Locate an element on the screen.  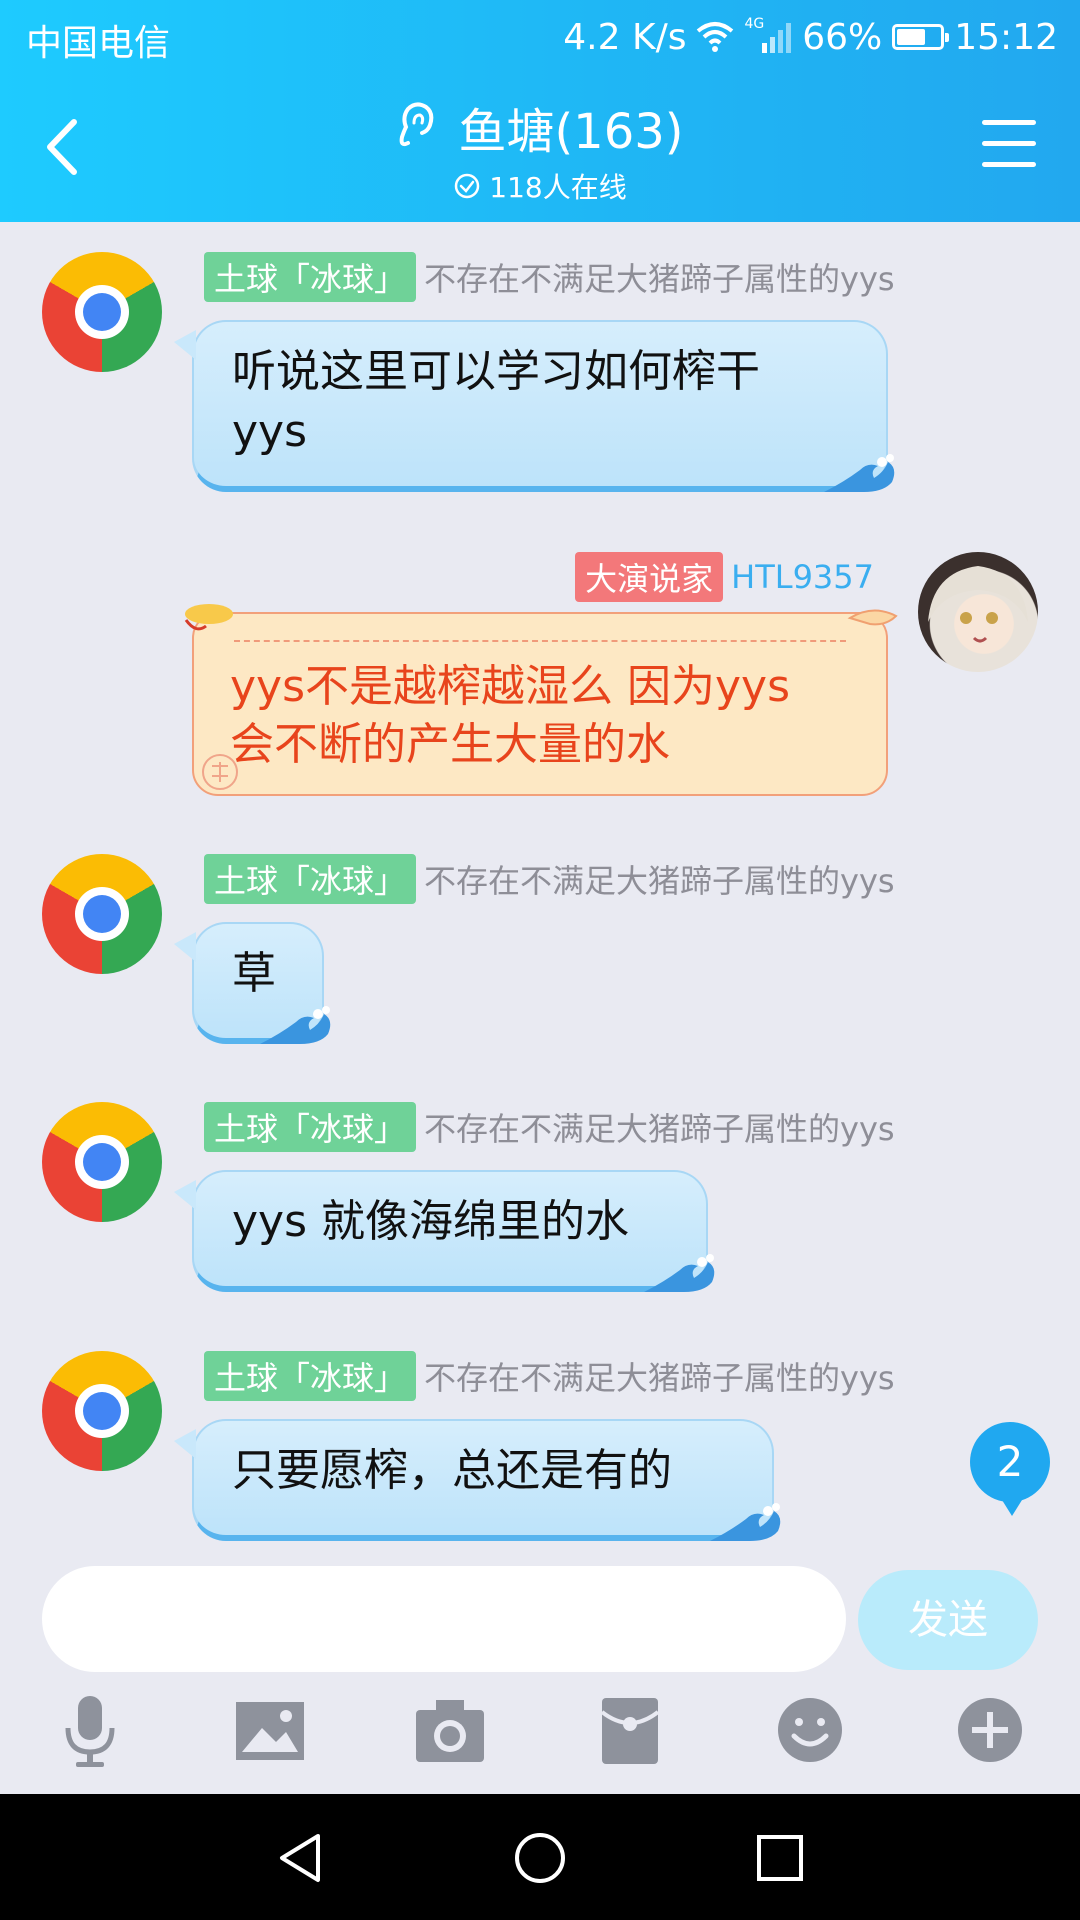
title-row: 鱼塘(163) is located at coordinates (540, 127).